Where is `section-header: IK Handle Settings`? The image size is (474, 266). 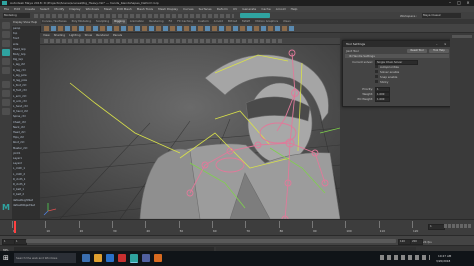 section-header: IK Handle Settings is located at coordinates (397, 56).